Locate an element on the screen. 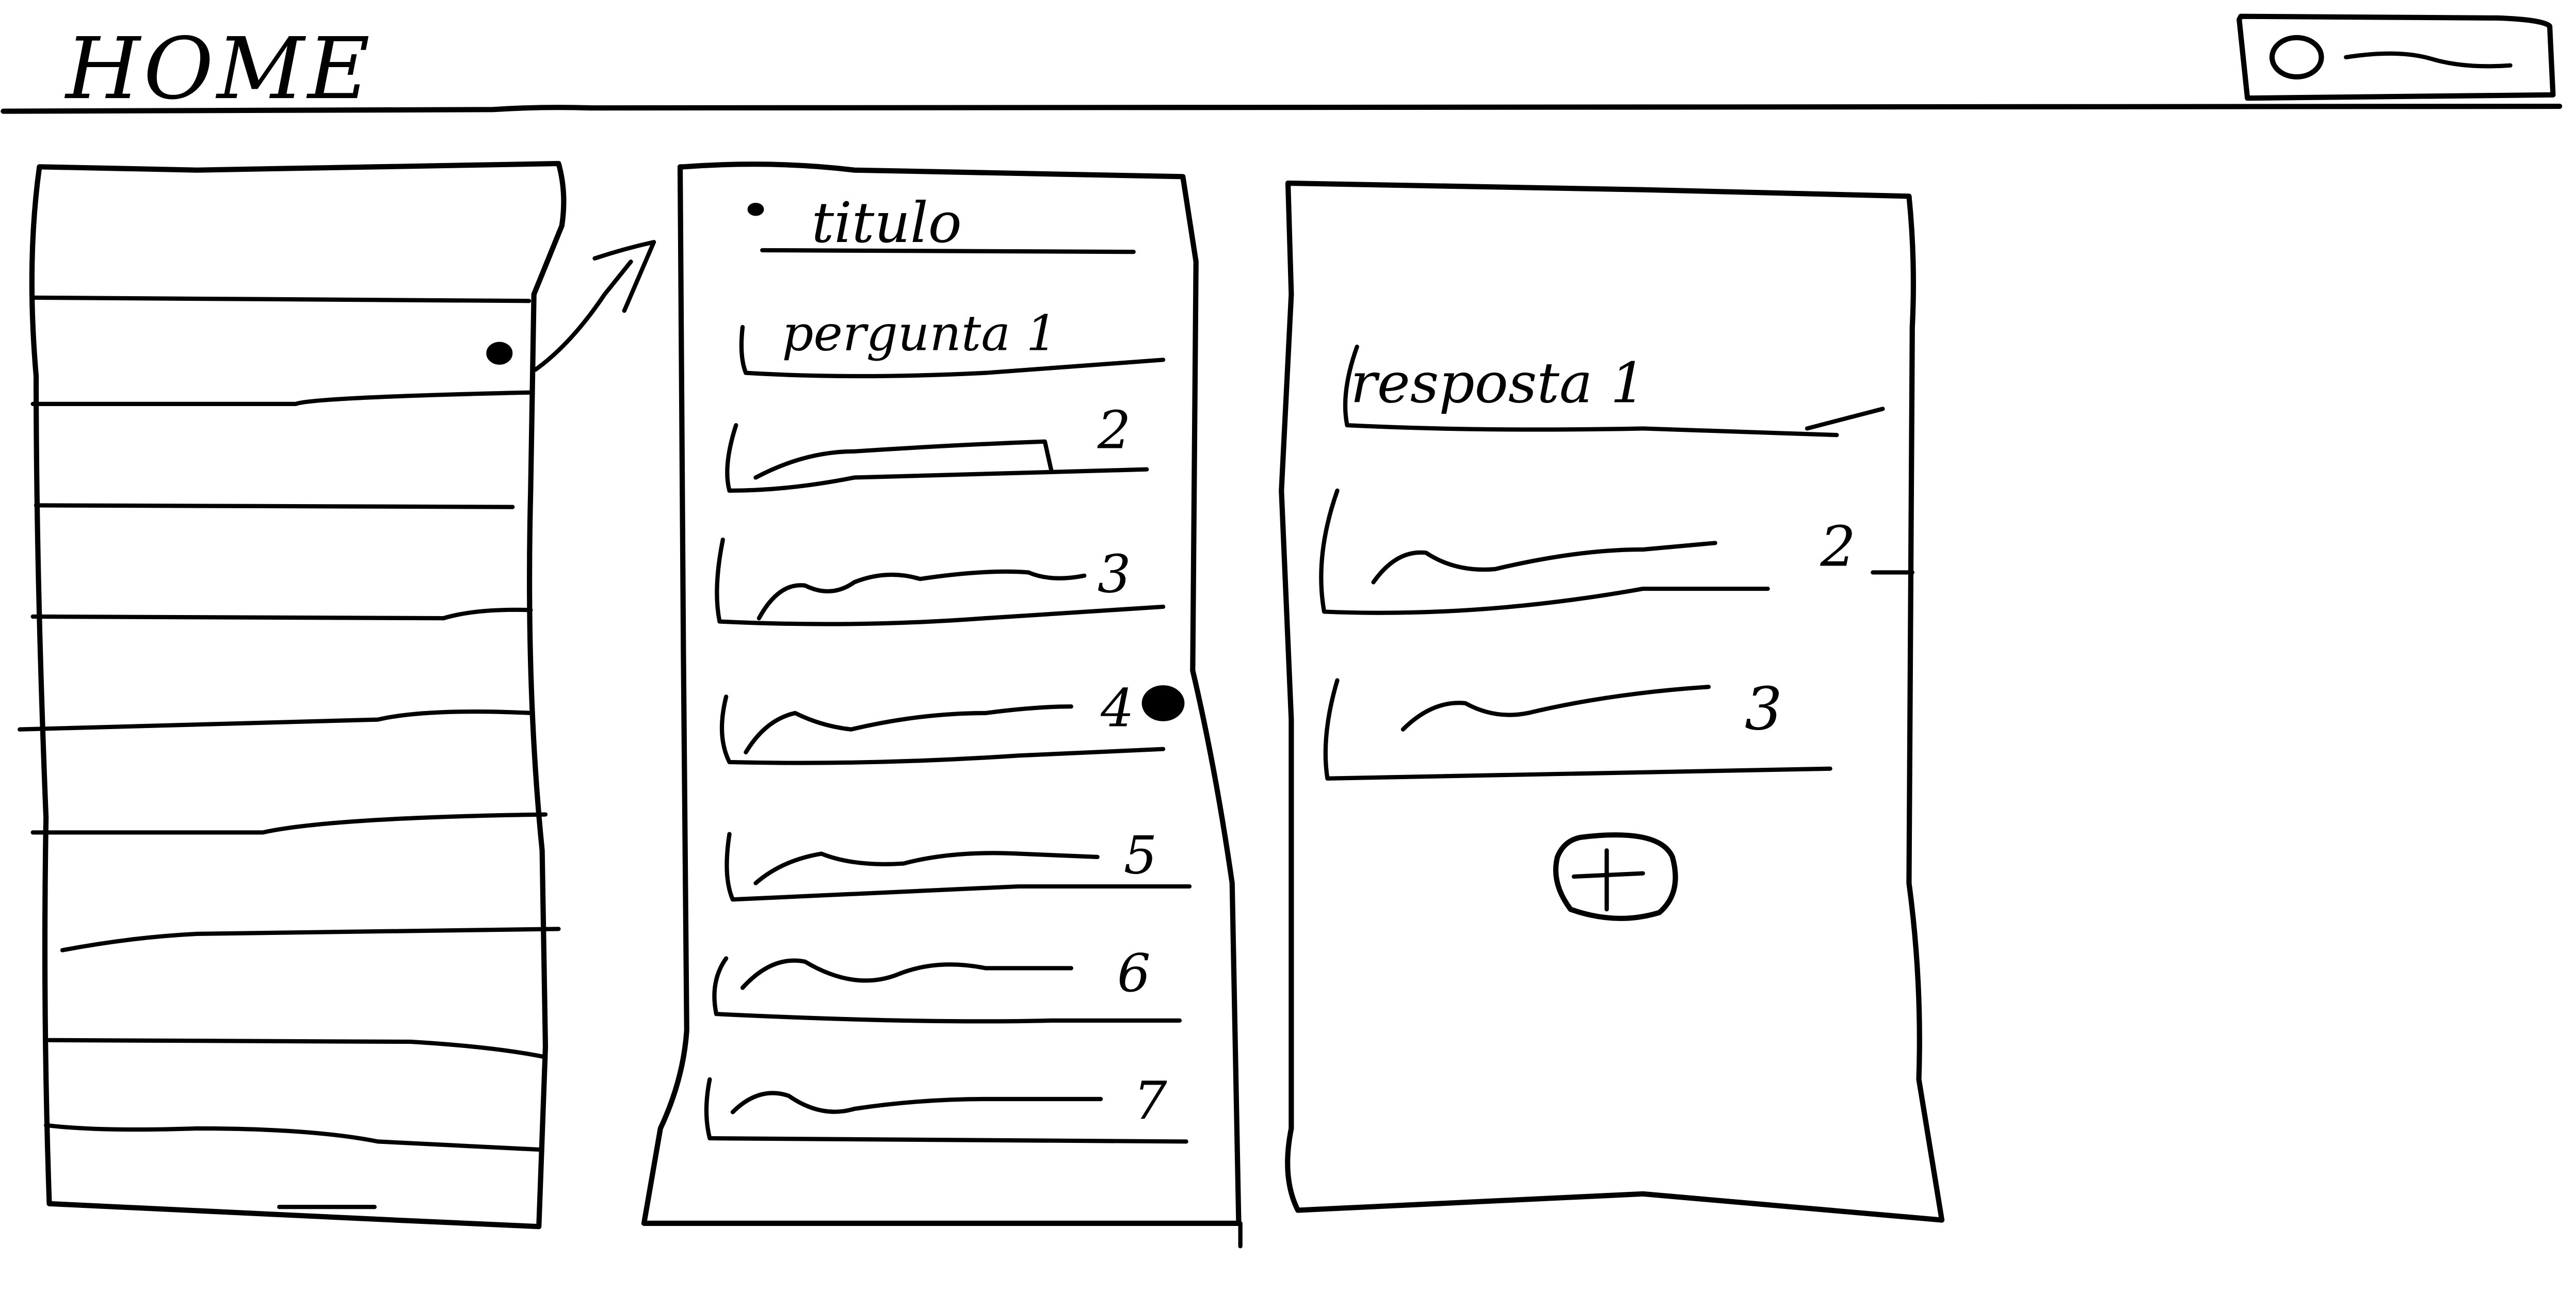 The height and width of the screenshot is (1292, 2576). page-title: HOME is located at coordinates (219, 69).